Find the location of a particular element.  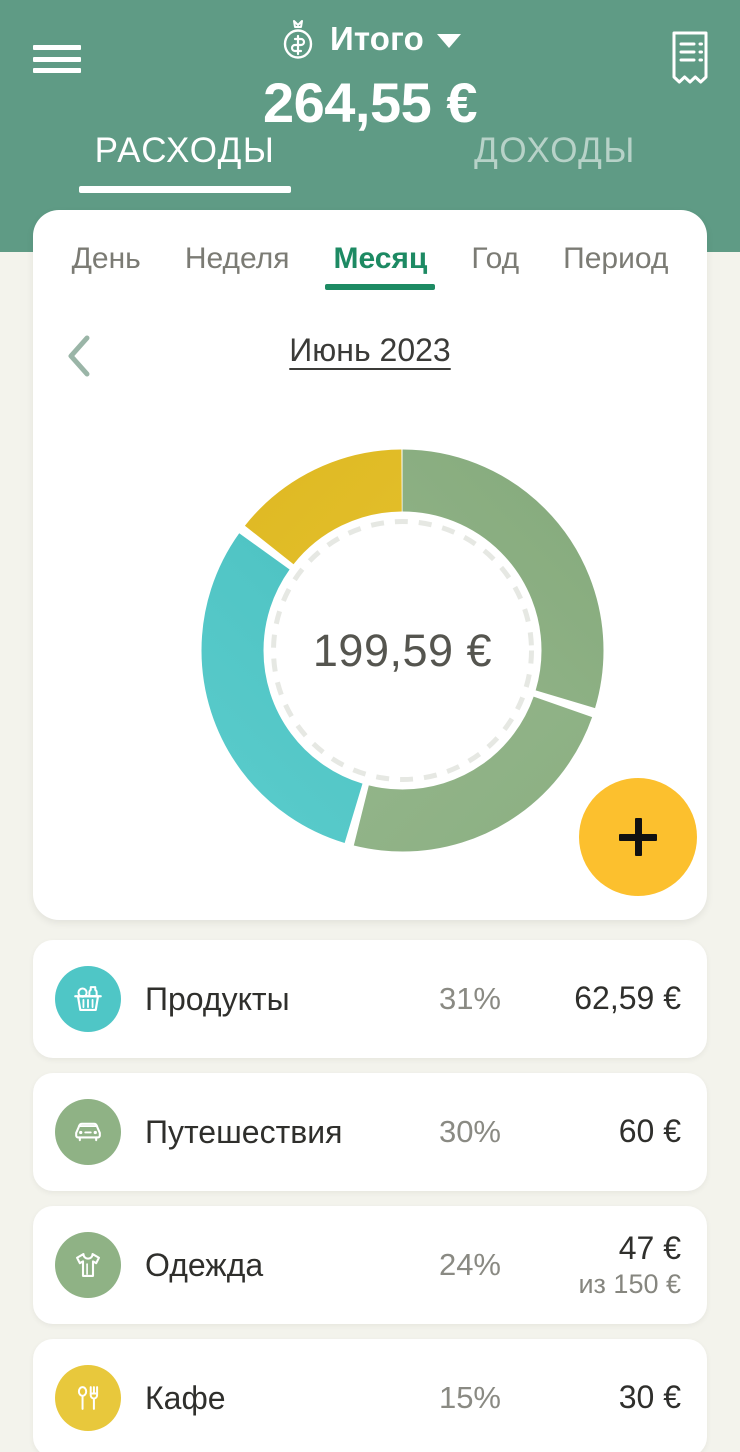

category-percent: 31% is located at coordinates (469, 998).